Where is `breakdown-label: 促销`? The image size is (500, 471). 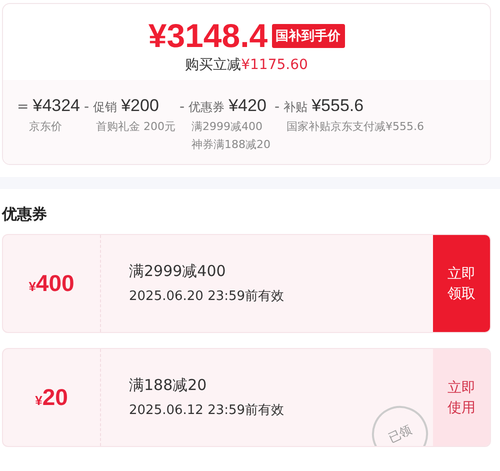 breakdown-label: 促销 is located at coordinates (105, 107).